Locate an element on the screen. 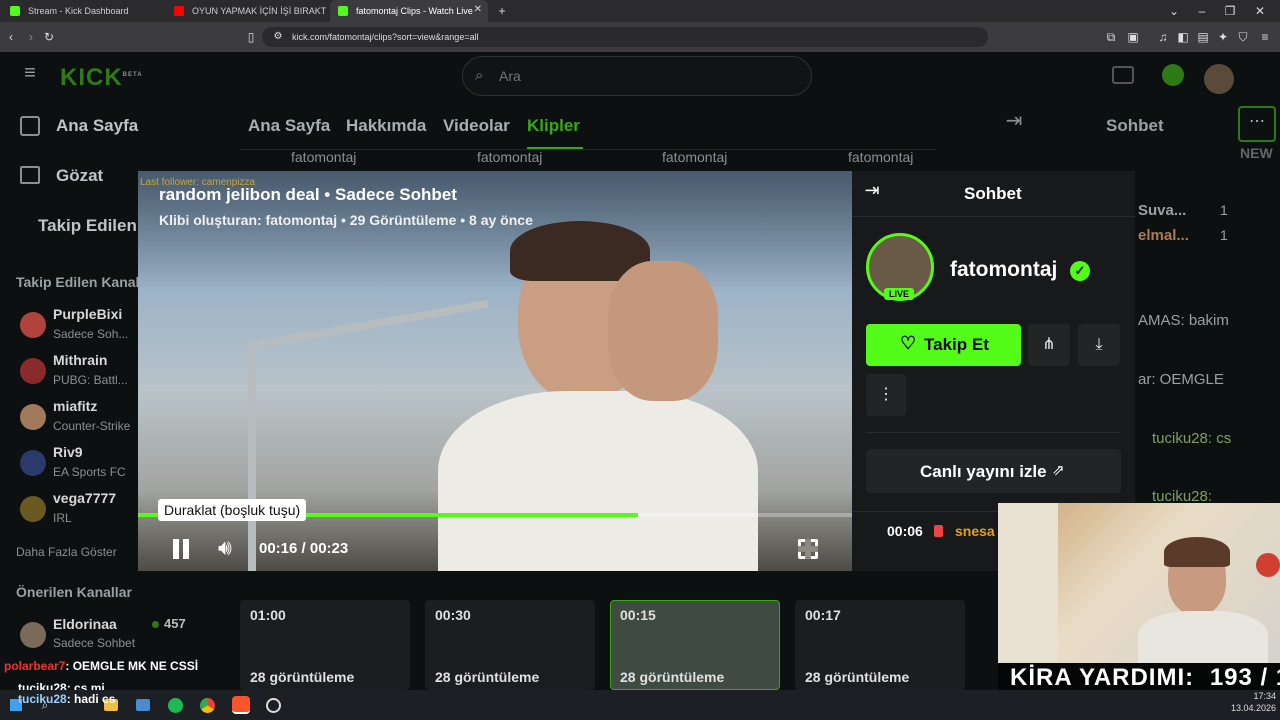 The height and width of the screenshot is (720, 1280). channel-name: Riv9 is located at coordinates (68, 452).